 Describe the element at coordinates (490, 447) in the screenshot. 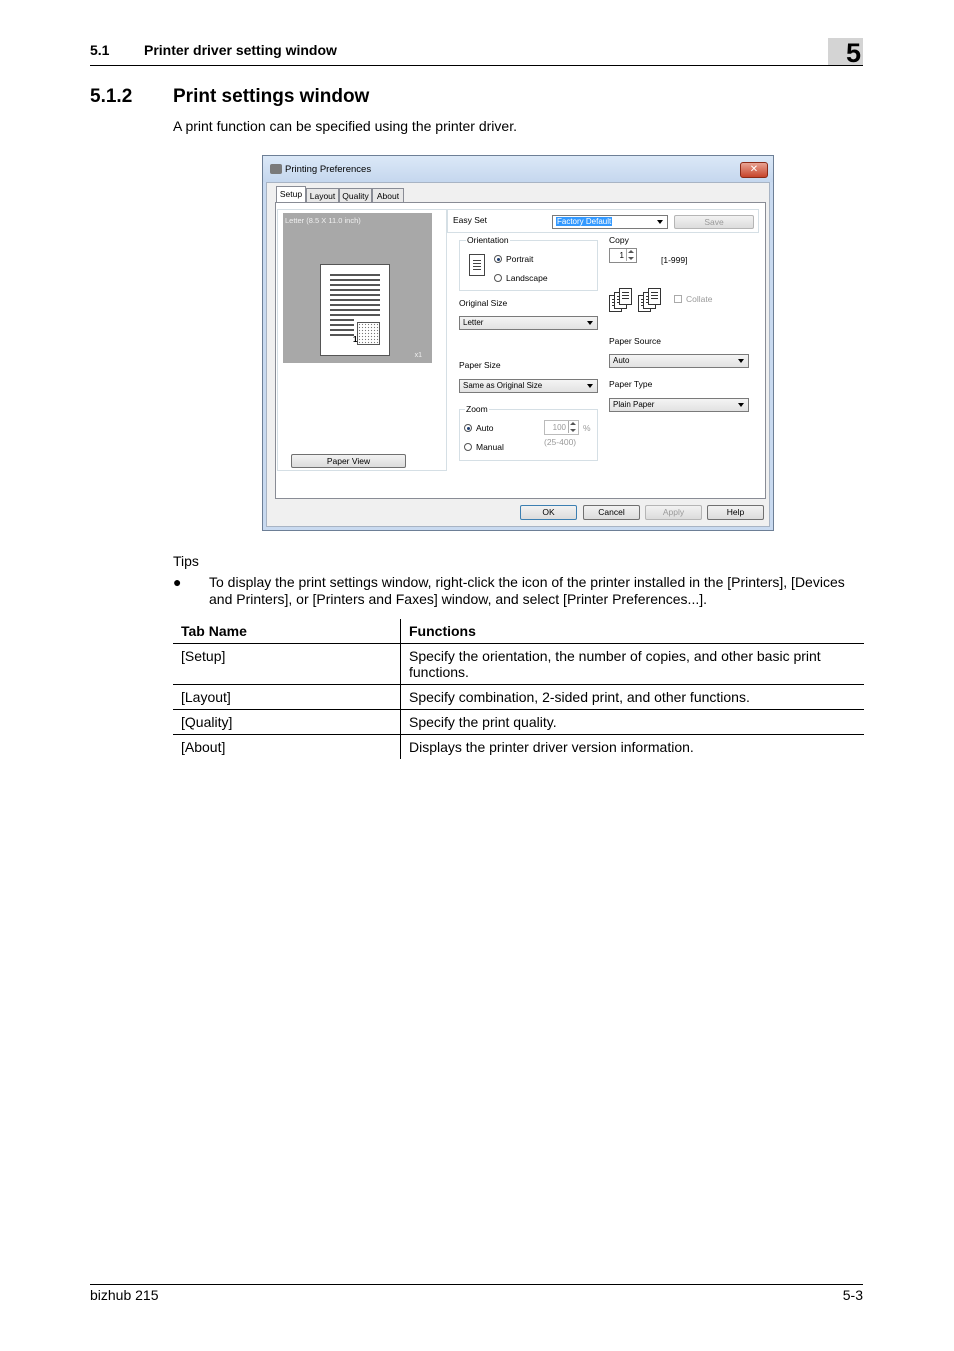

I see `zoom-manual-label: Manual` at that location.